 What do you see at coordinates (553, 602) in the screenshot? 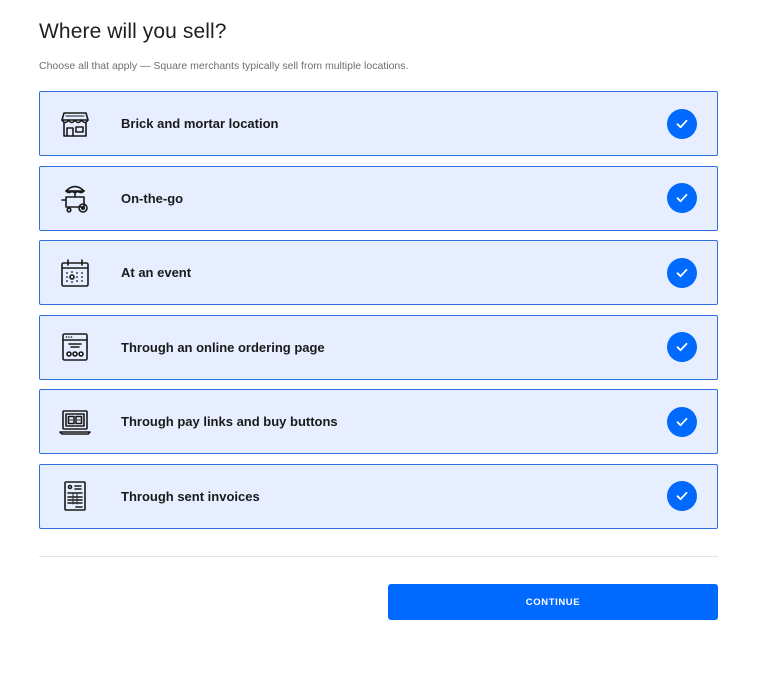
I see `continue-button: CONTINUE` at bounding box center [553, 602].